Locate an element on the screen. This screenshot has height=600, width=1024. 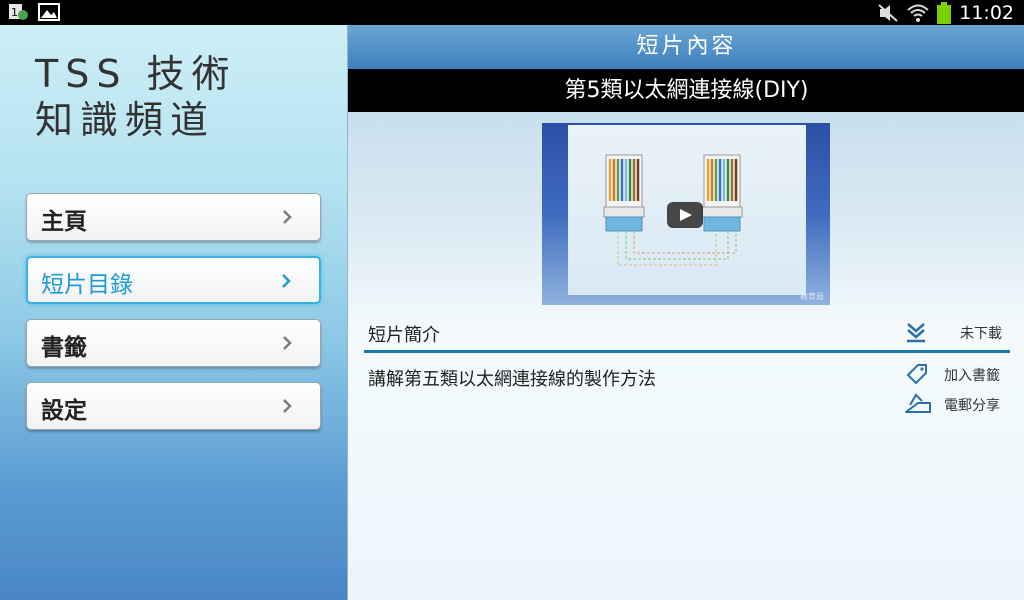
wifi-icon is located at coordinates (918, 13).